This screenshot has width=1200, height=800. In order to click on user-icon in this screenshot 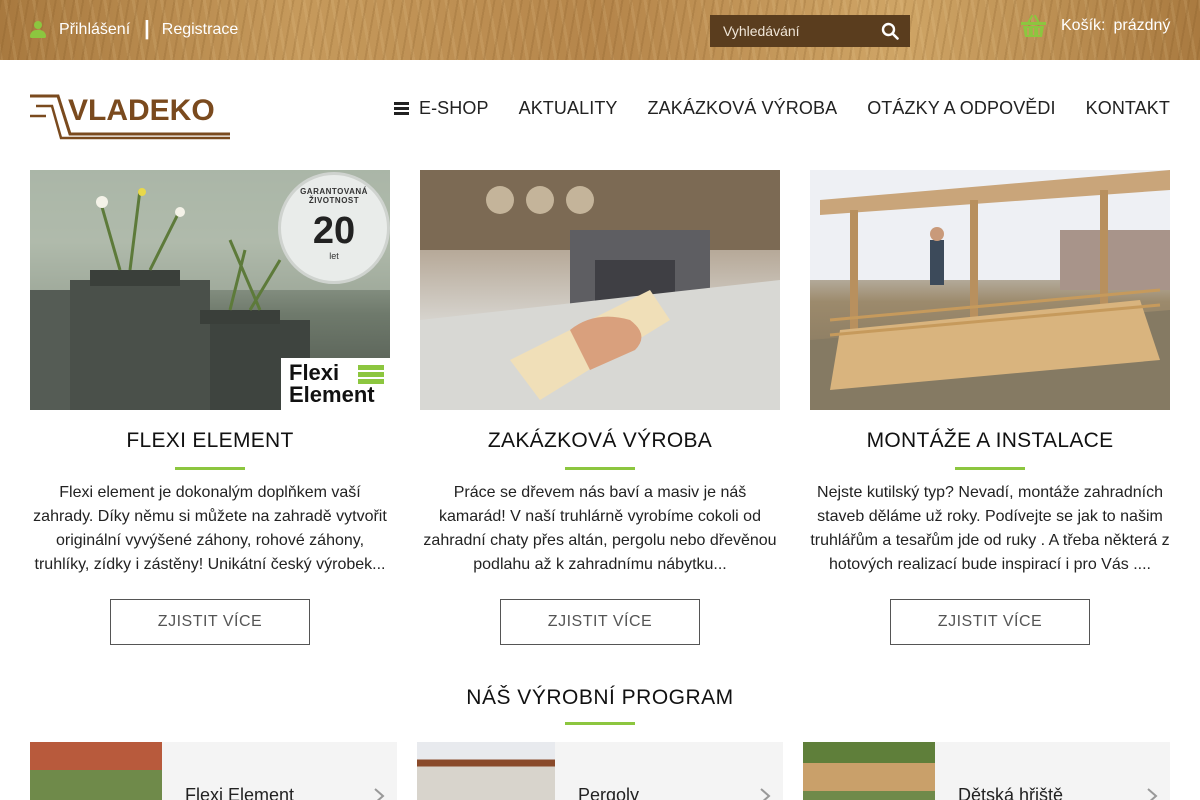, I will do `click(38, 29)`.